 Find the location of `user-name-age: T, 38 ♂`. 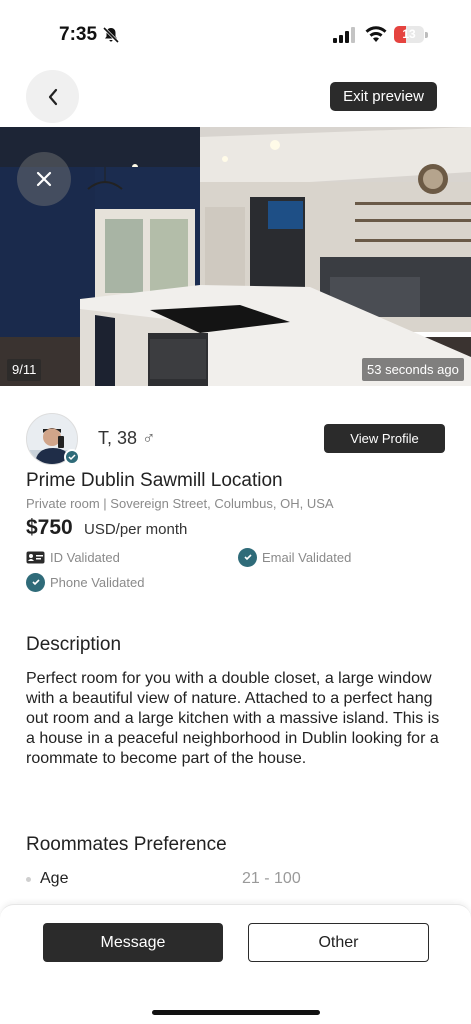

user-name-age: T, 38 ♂ is located at coordinates (127, 438).